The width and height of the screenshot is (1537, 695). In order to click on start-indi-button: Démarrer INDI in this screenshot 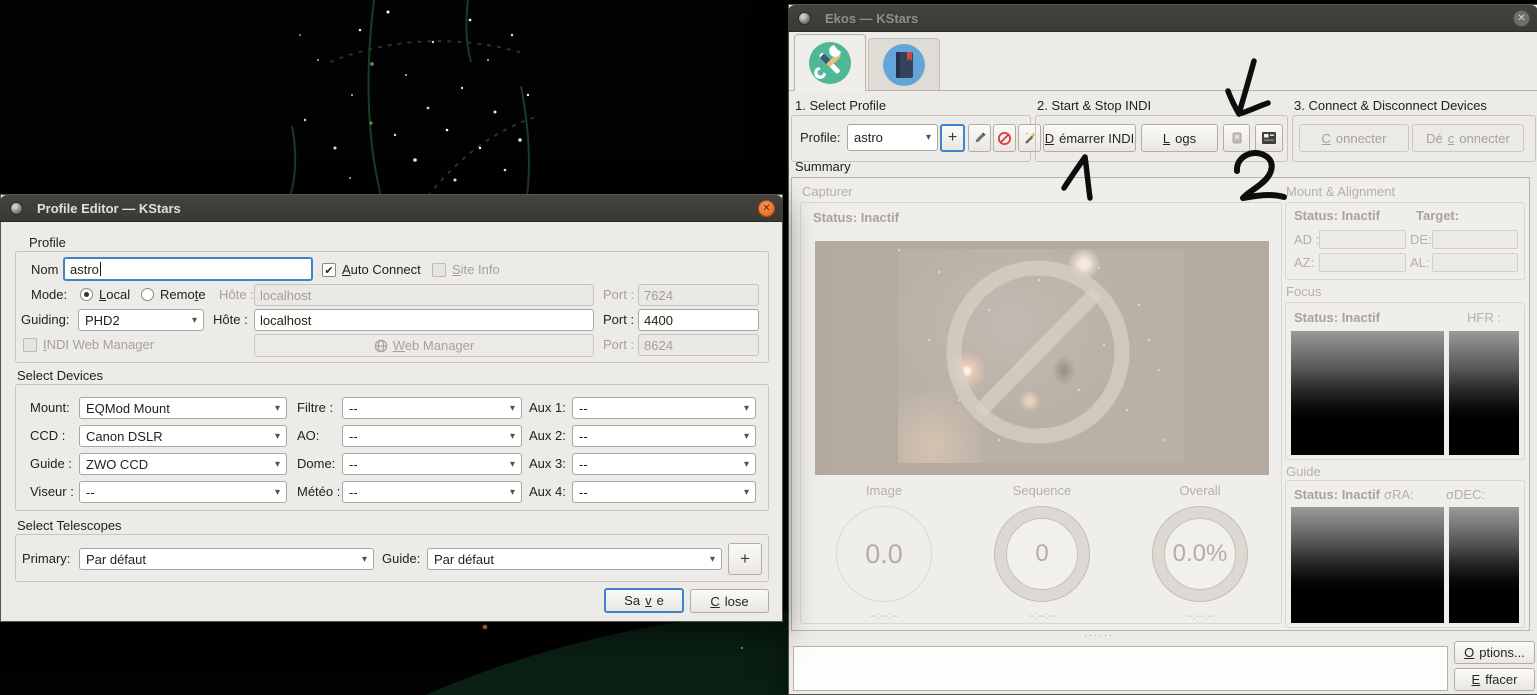, I will do `click(1089, 138)`.